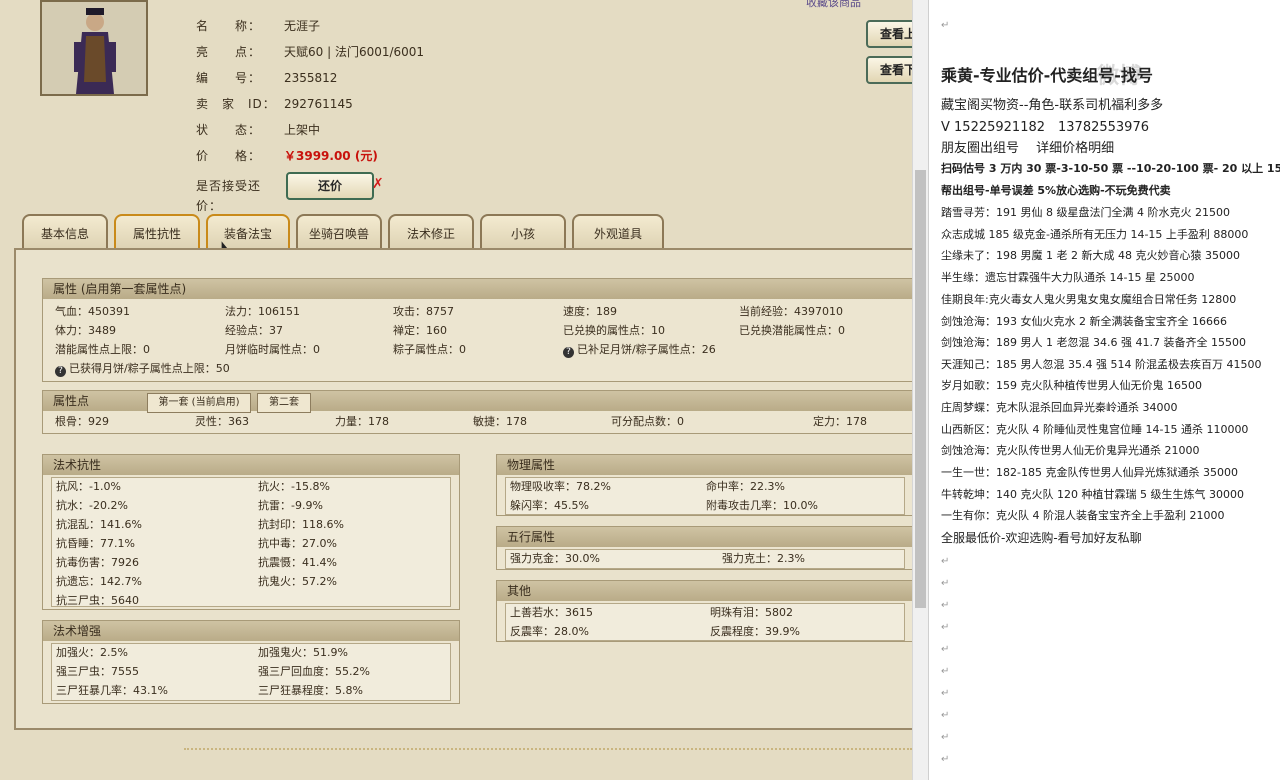  What do you see at coordinates (1059, 407) in the screenshot?
I see `listing-line: 庄周梦蝶：克木队混杀回血异光秦岭通杀 34000` at bounding box center [1059, 407].